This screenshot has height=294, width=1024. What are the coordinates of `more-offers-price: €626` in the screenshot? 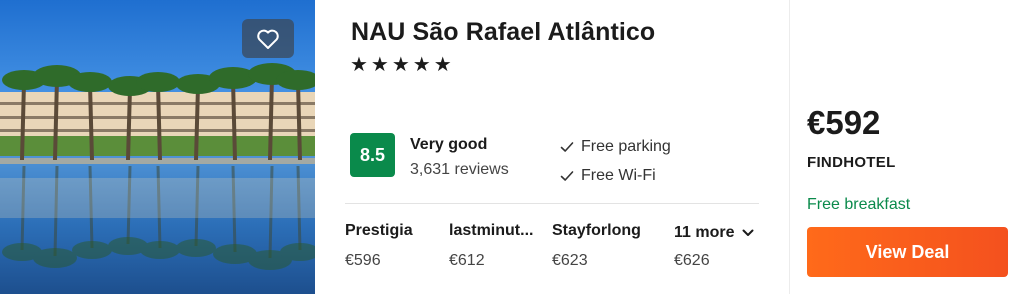 It's located at (692, 260).